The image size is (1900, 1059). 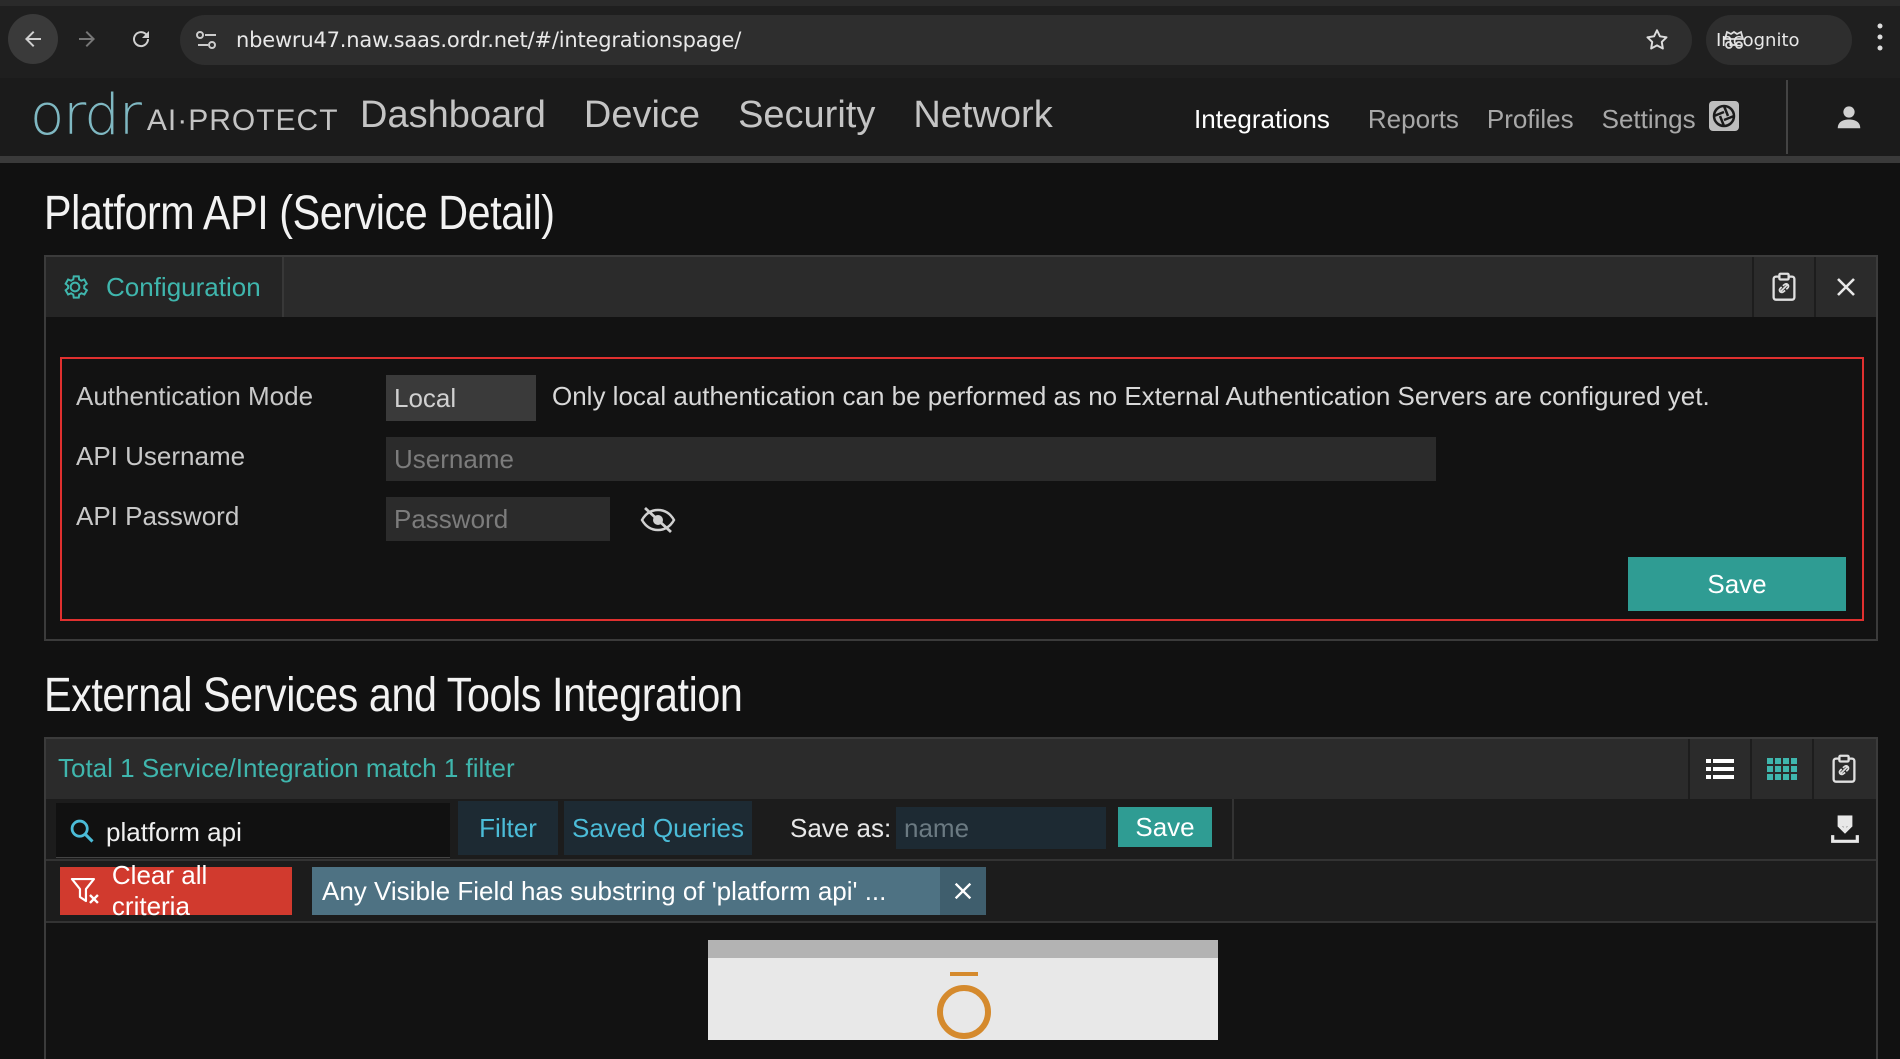 I want to click on reload-button, so click(x=141, y=39).